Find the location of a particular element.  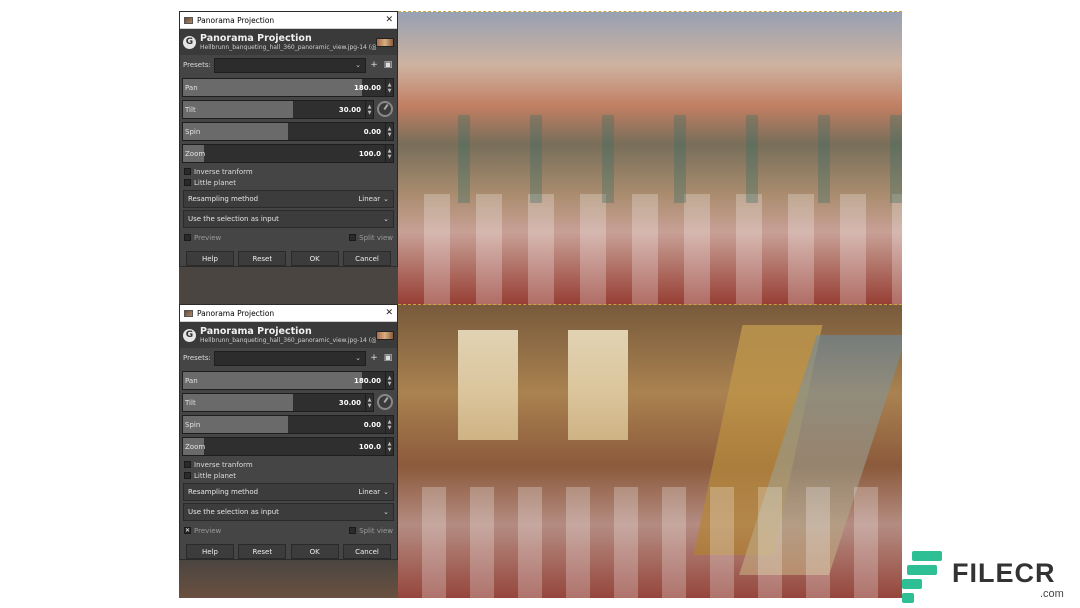

filecr-logo-icon is located at coordinates (924, 579).